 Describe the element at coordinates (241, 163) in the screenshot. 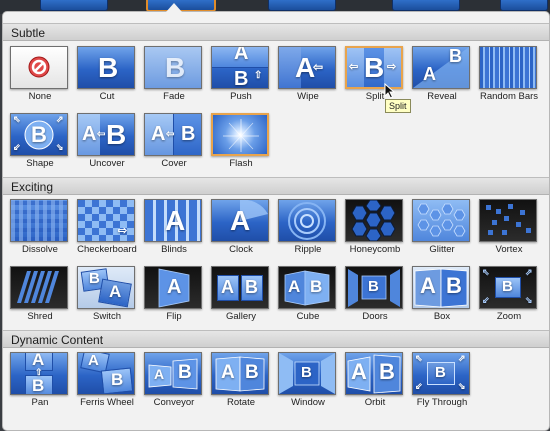

I see `transition-label: Flash` at that location.